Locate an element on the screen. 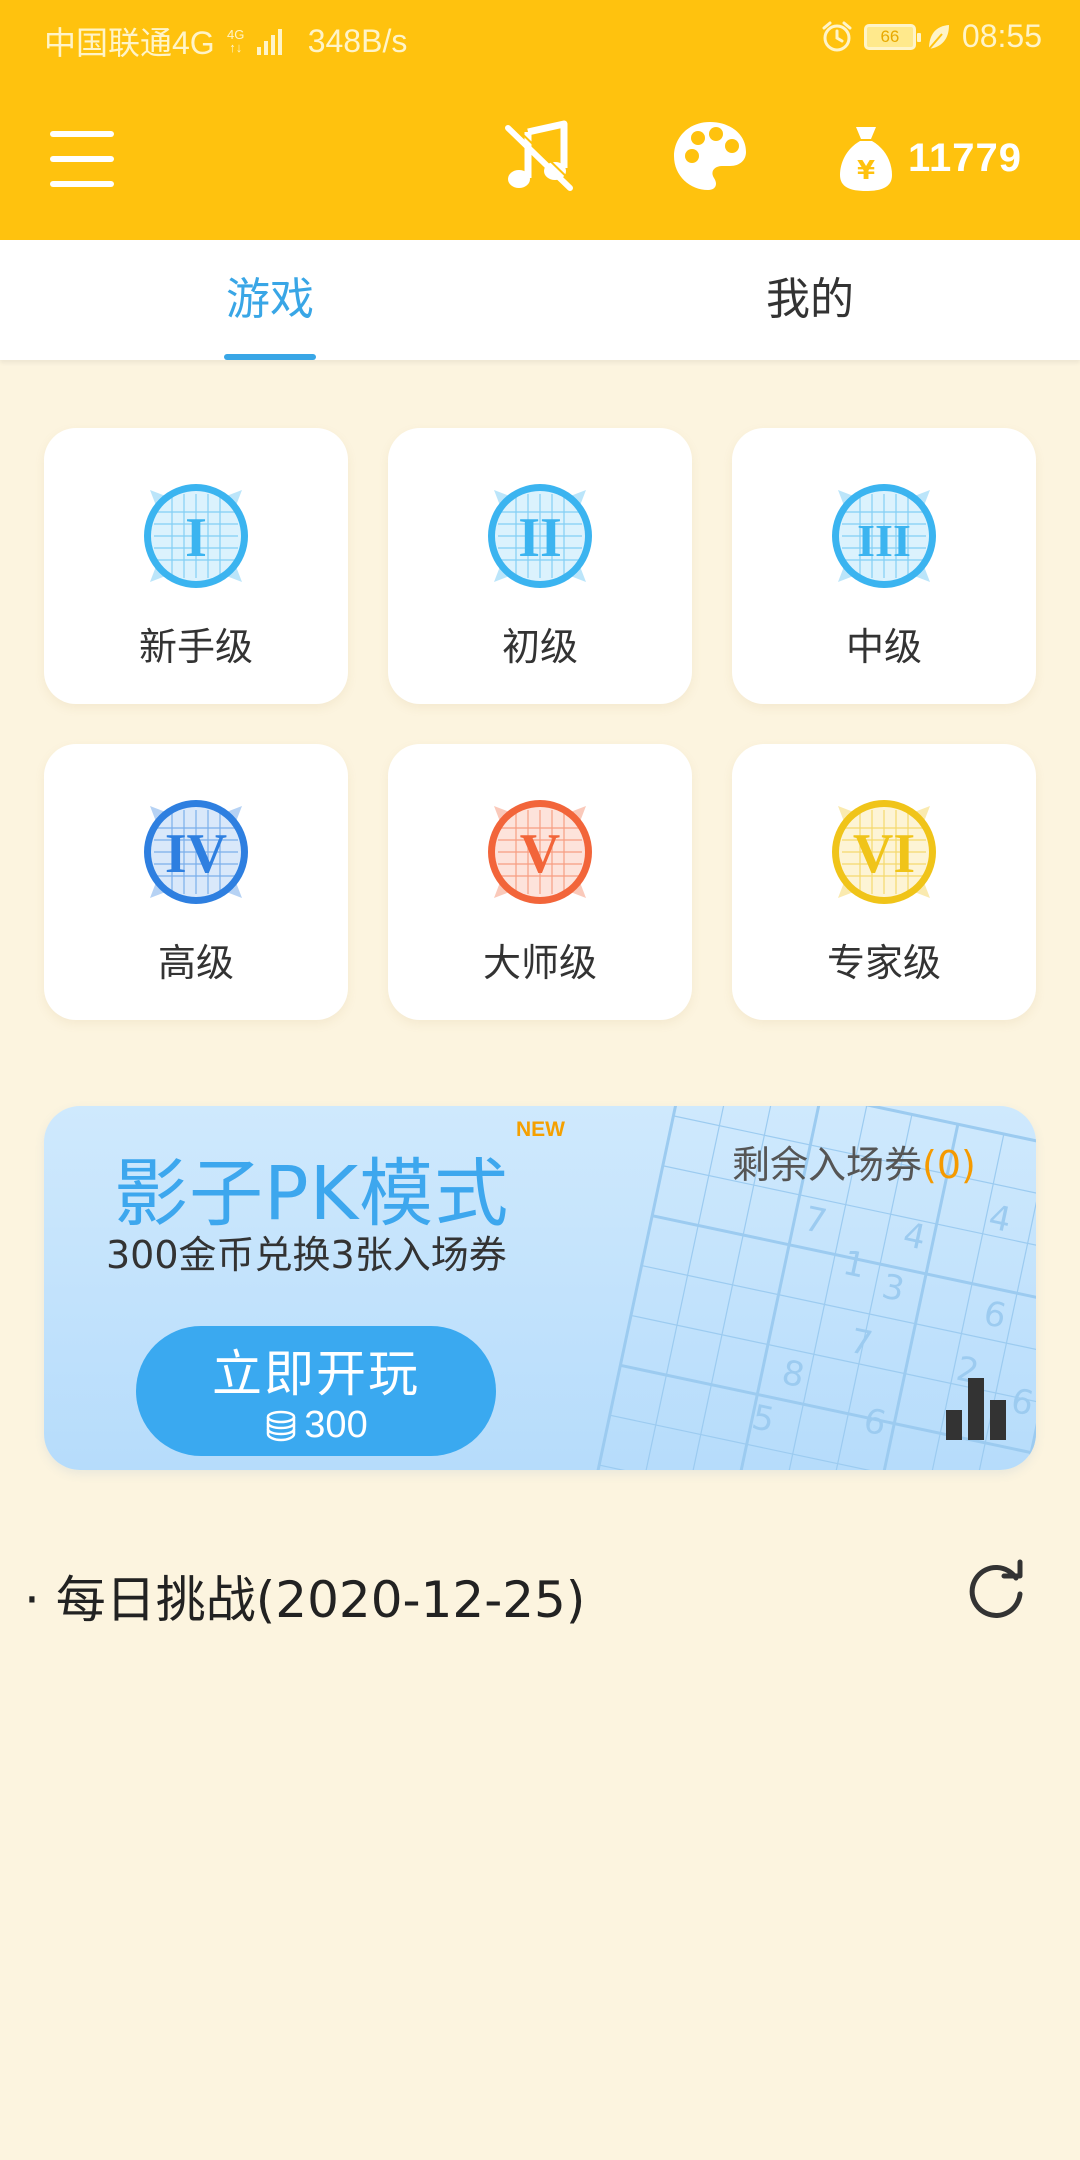 This screenshot has height=2160, width=1080. level-card-expert: VI 专家级 is located at coordinates (884, 882).